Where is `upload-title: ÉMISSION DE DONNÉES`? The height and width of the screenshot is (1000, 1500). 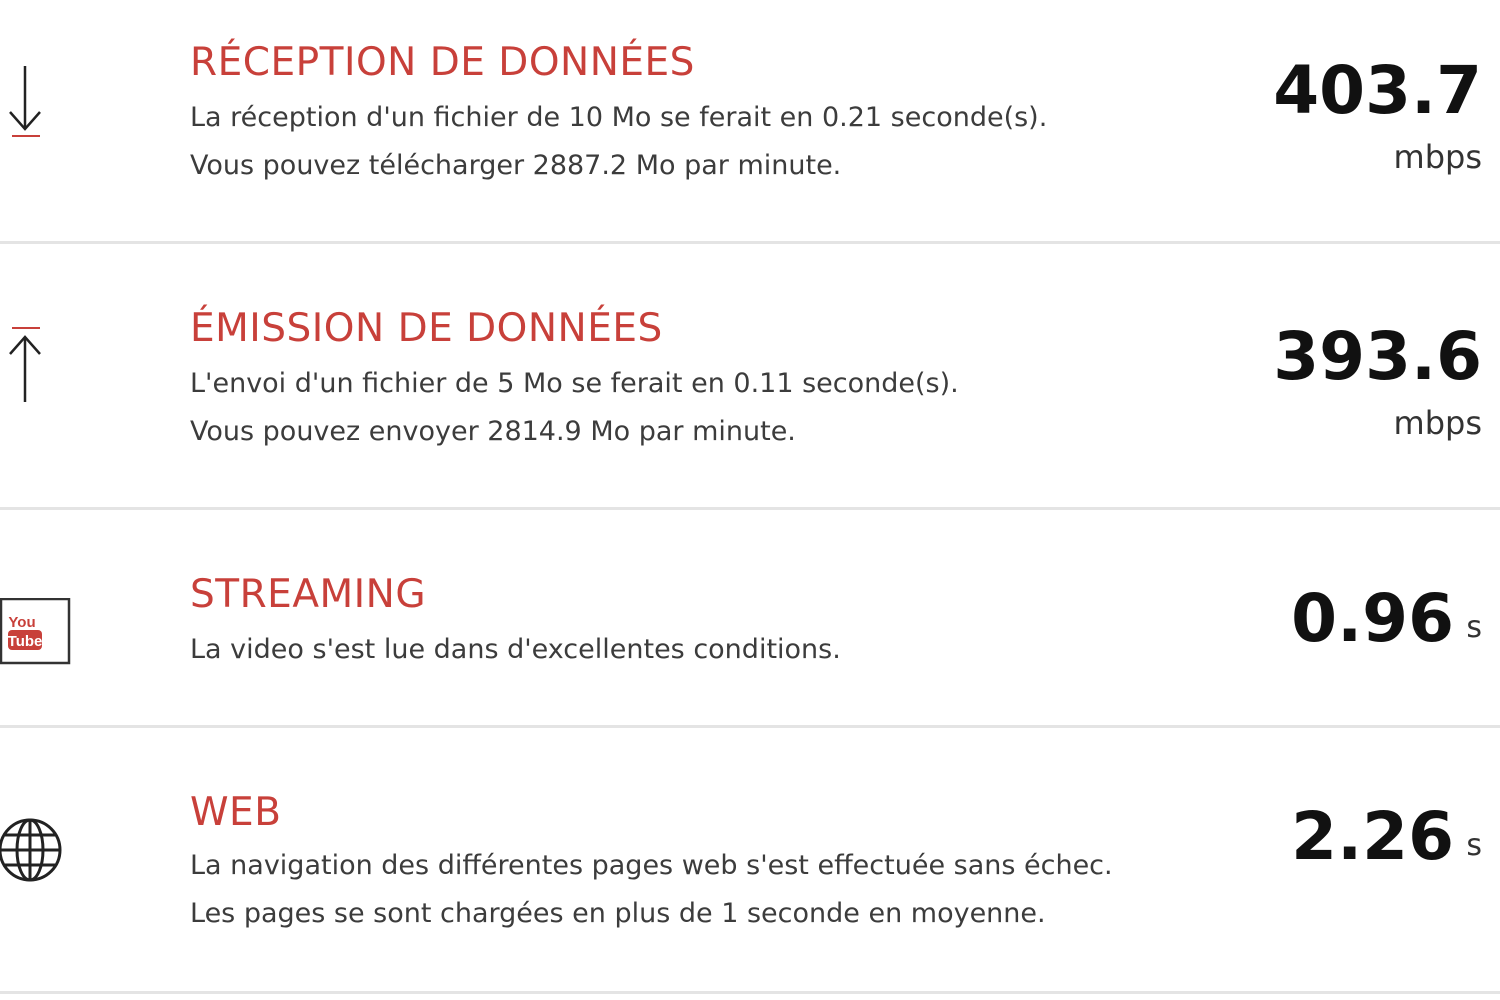
upload-title: ÉMISSION DE DONNÉES is located at coordinates (426, 328).